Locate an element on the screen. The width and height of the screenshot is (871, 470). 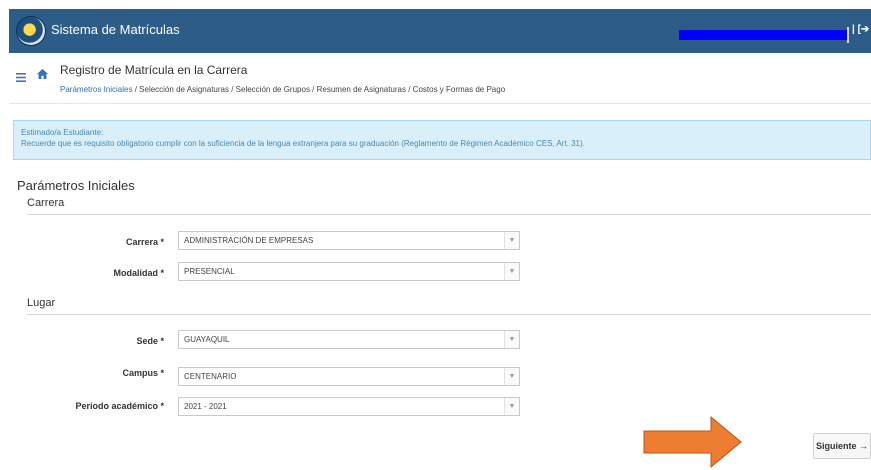
modalidad-select: PRESENCIAL ▼ is located at coordinates (349, 271).